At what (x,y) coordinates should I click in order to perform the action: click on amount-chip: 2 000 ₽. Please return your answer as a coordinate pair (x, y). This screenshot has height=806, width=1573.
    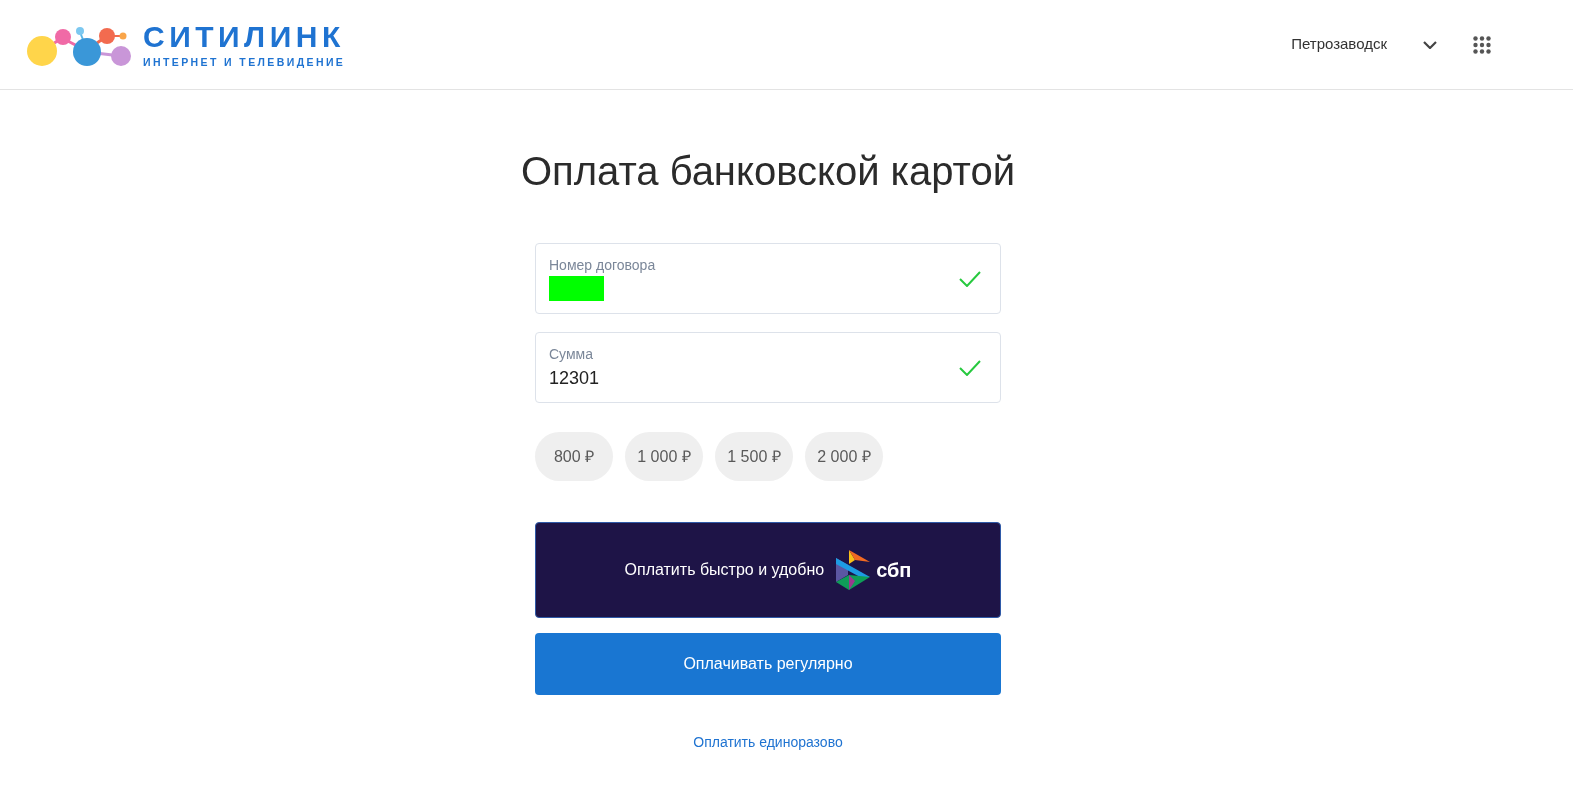
    Looking at the image, I should click on (844, 456).